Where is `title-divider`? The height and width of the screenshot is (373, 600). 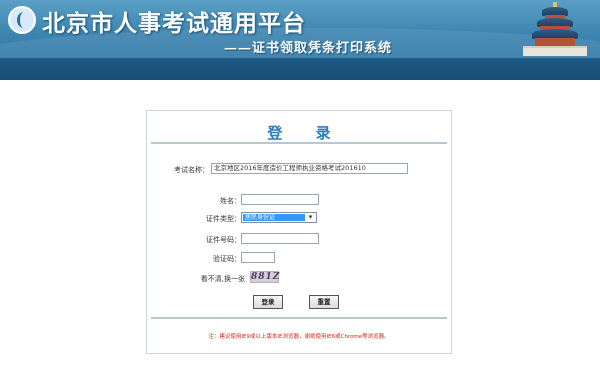 title-divider is located at coordinates (299, 143).